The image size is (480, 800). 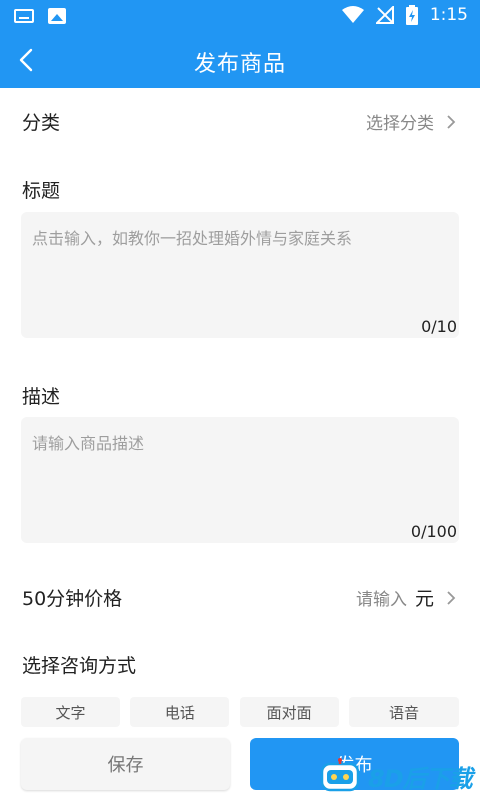 I want to click on price-input: 请输入, so click(x=381, y=597).